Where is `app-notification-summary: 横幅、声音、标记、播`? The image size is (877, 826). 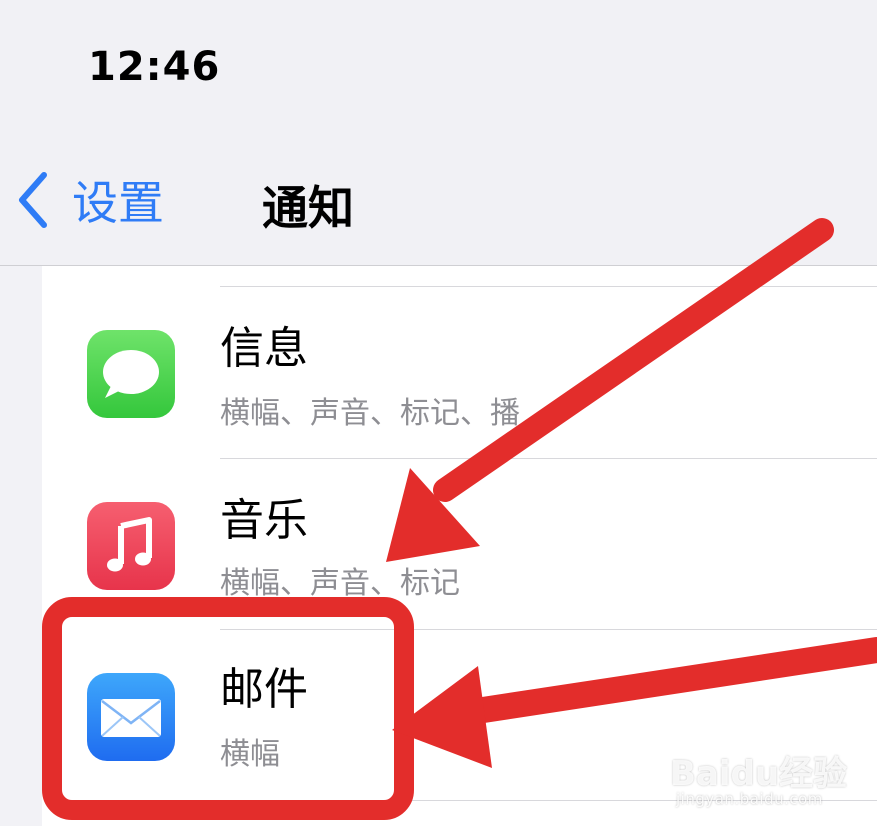 app-notification-summary: 横幅、声音、标记、播 is located at coordinates (370, 413).